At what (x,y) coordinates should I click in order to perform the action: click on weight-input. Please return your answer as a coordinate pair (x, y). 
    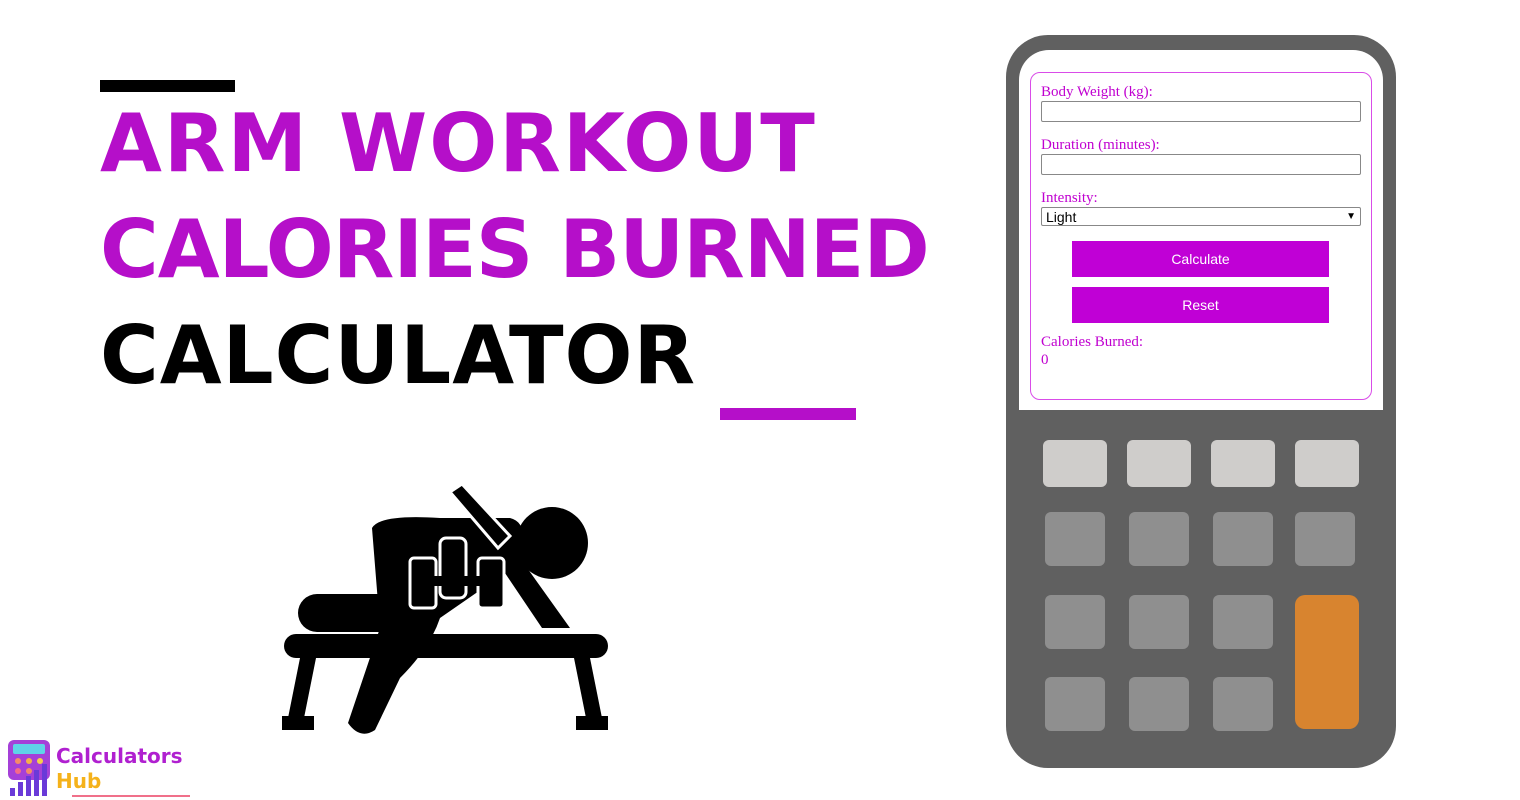
    Looking at the image, I should click on (1201, 111).